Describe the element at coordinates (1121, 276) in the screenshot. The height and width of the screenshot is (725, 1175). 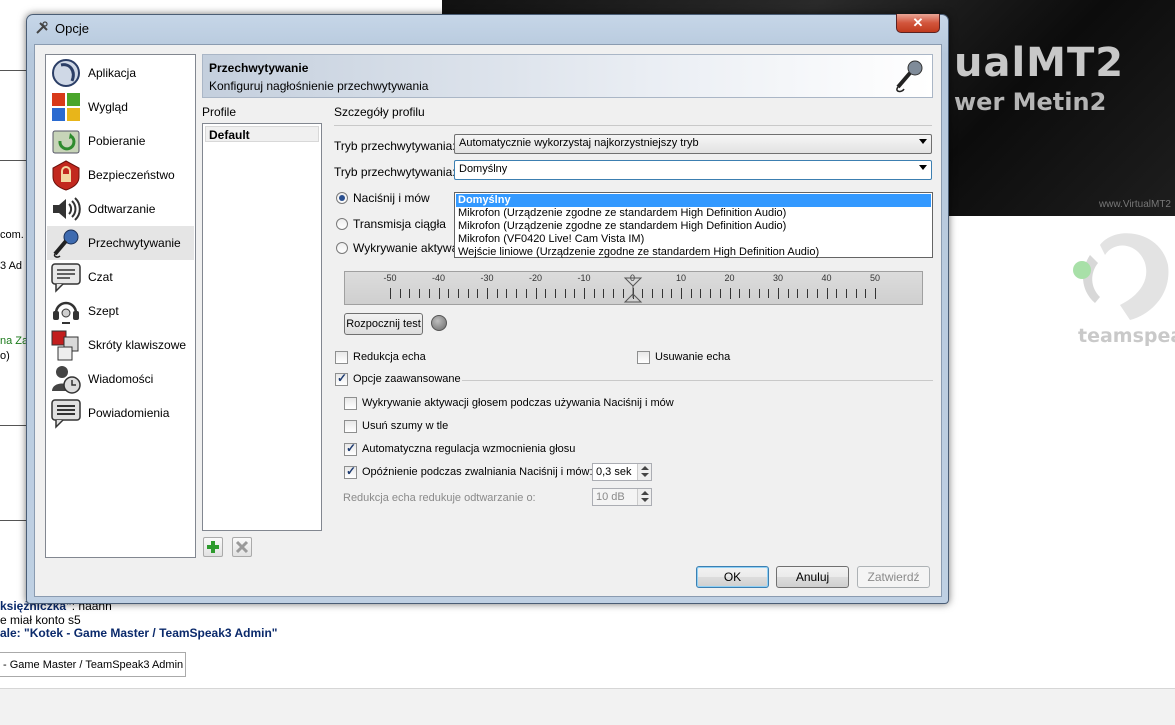
I see `teamspeak-logo-icon` at that location.